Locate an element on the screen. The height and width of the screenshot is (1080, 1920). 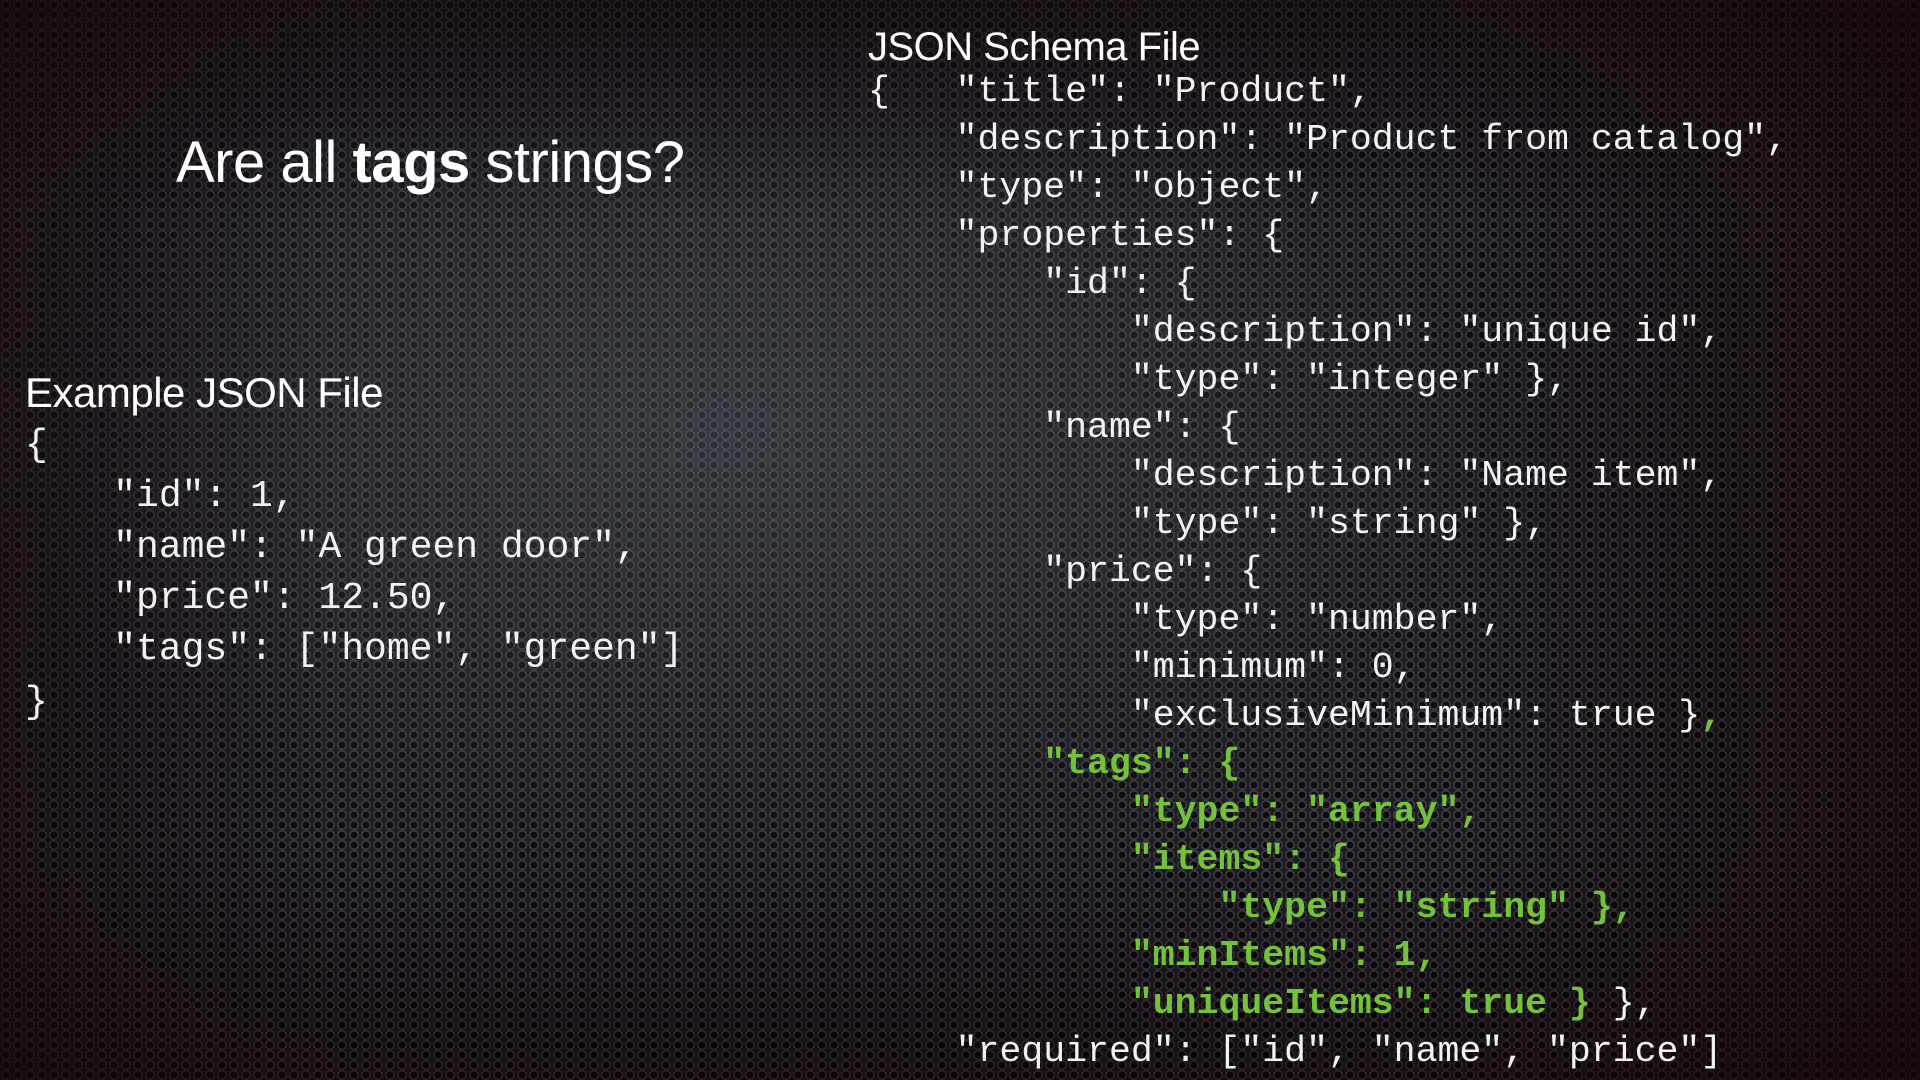
example-code-line: "price": 12.50, is located at coordinates (239, 598).